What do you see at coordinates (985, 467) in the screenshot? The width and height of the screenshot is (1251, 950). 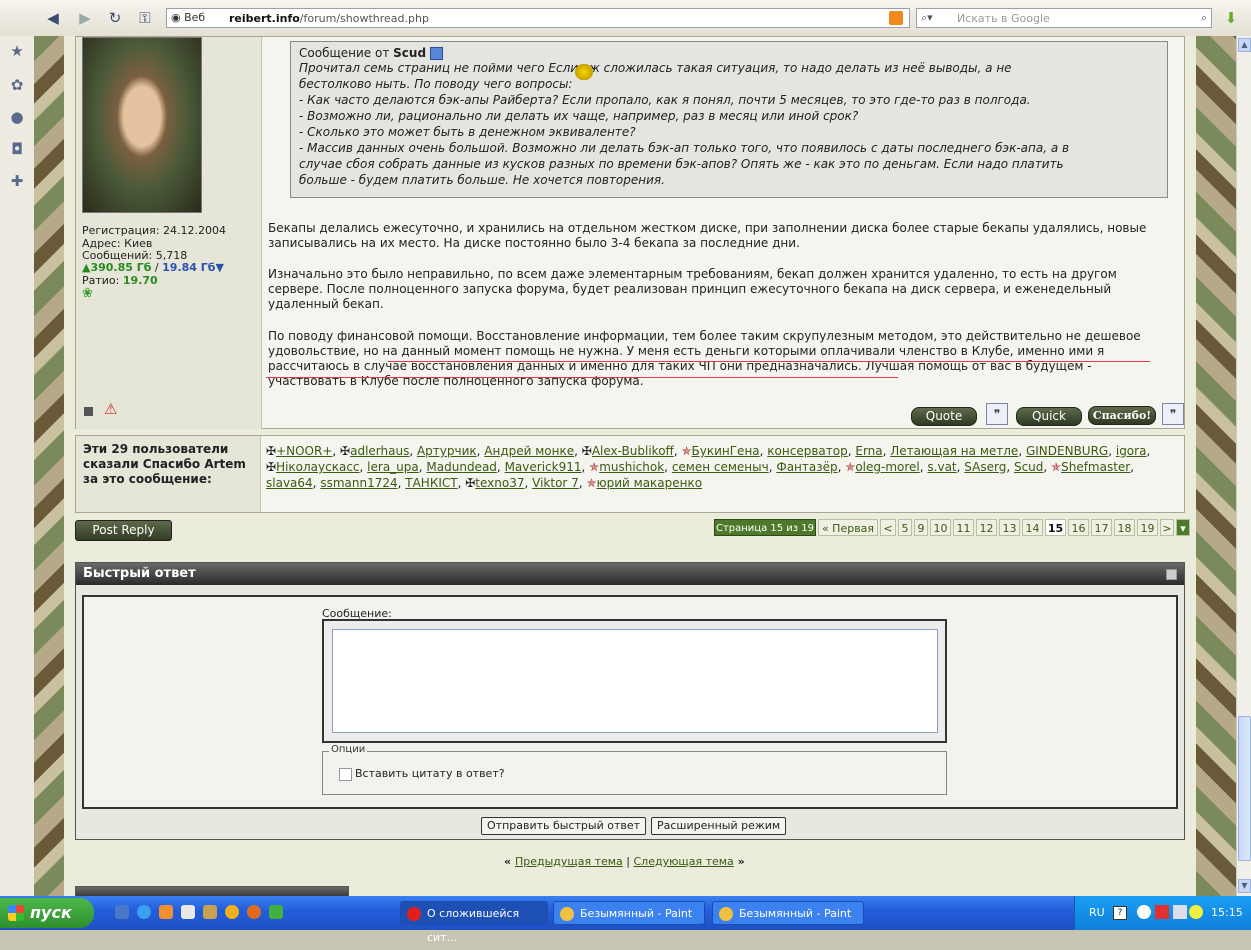 I see `thanks-user-link: SAserg` at bounding box center [985, 467].